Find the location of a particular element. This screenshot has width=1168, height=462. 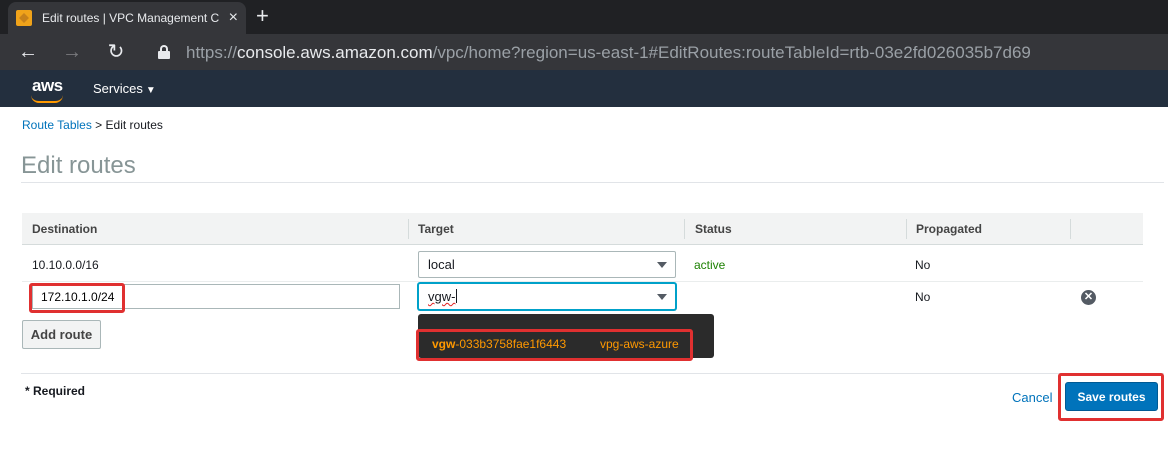

reload-icon: ↻ is located at coordinates (116, 52).